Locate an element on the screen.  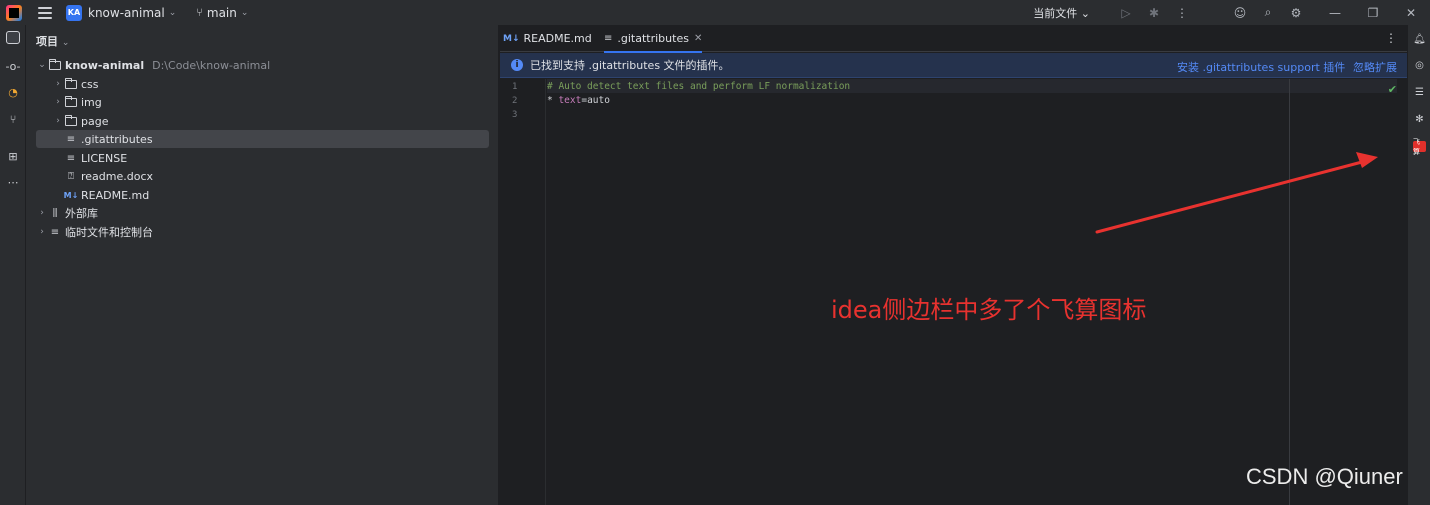
pull-requests-icon: ⑂ is located at coordinates (13, 119).